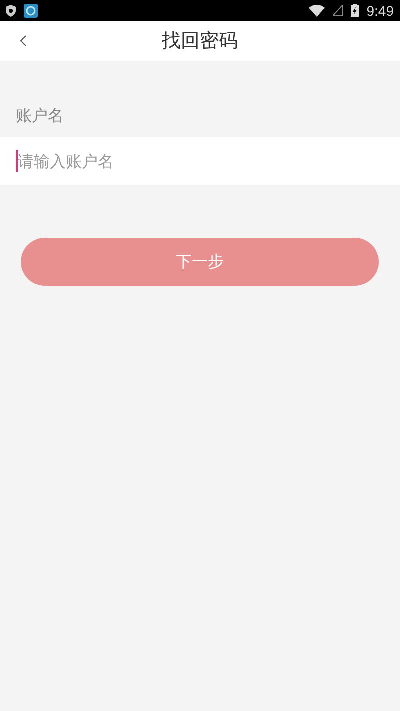 The width and height of the screenshot is (400, 711). Describe the element at coordinates (380, 10) in the screenshot. I see `status-time: 9:49` at that location.